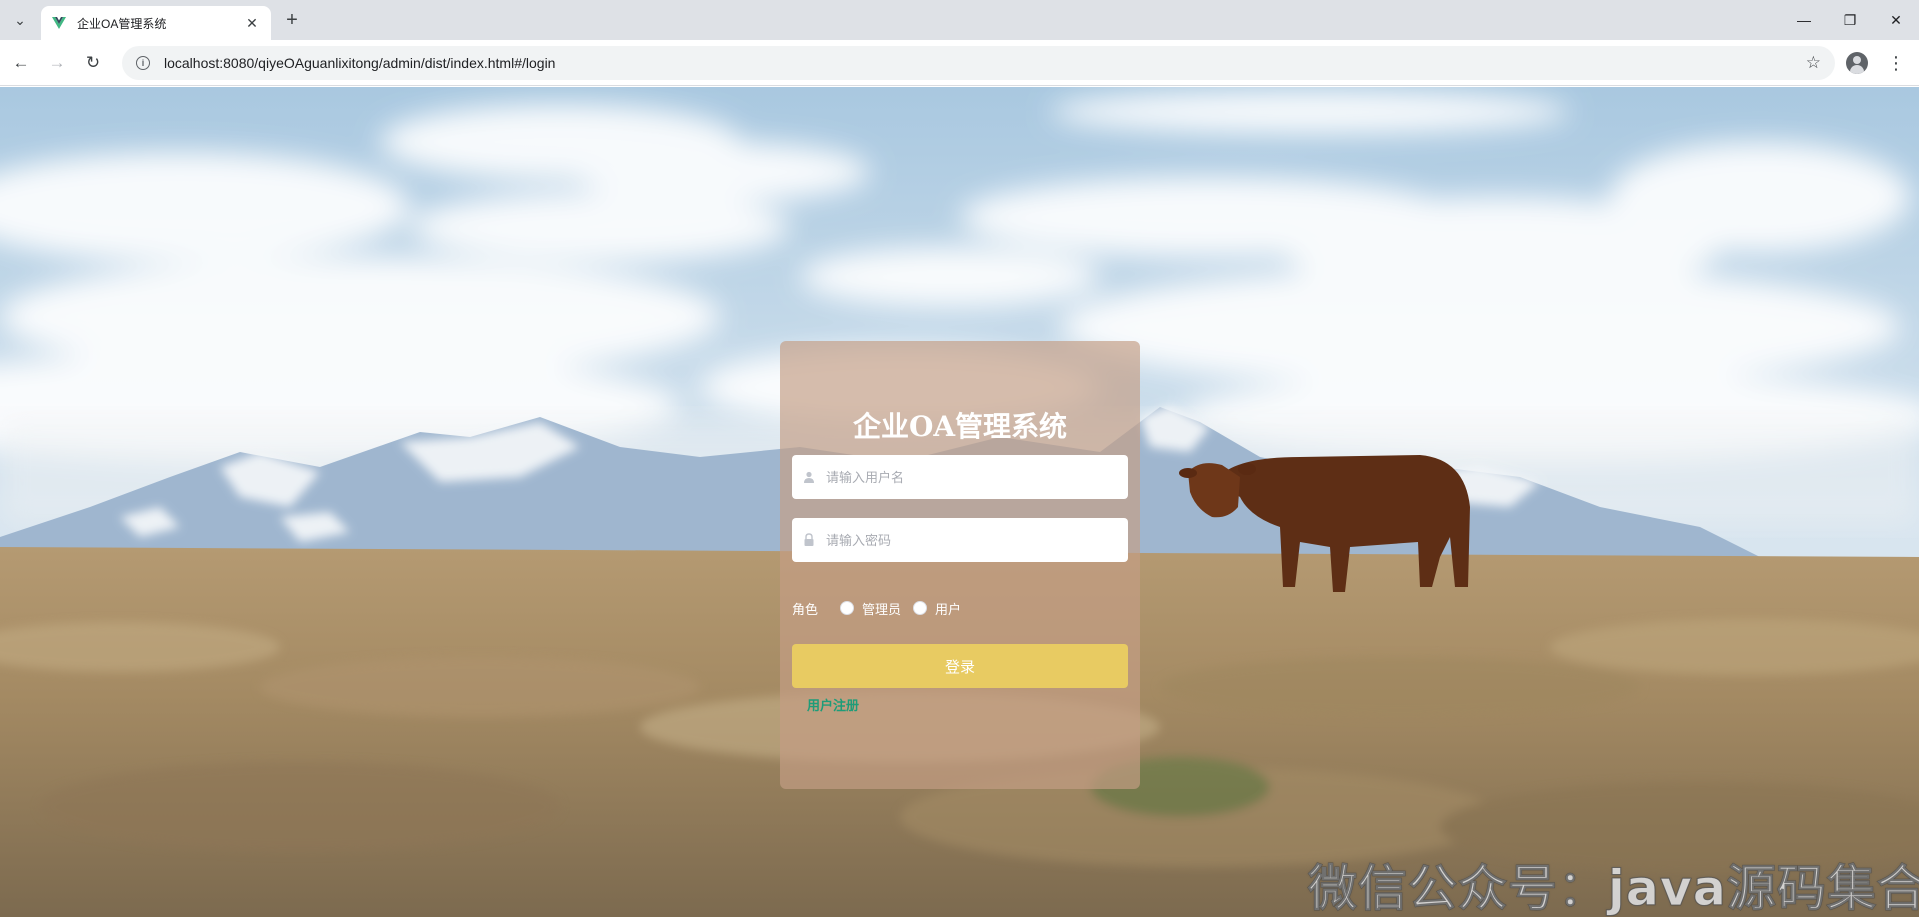 The width and height of the screenshot is (1919, 917). What do you see at coordinates (809, 539) in the screenshot?
I see `lock-icon` at bounding box center [809, 539].